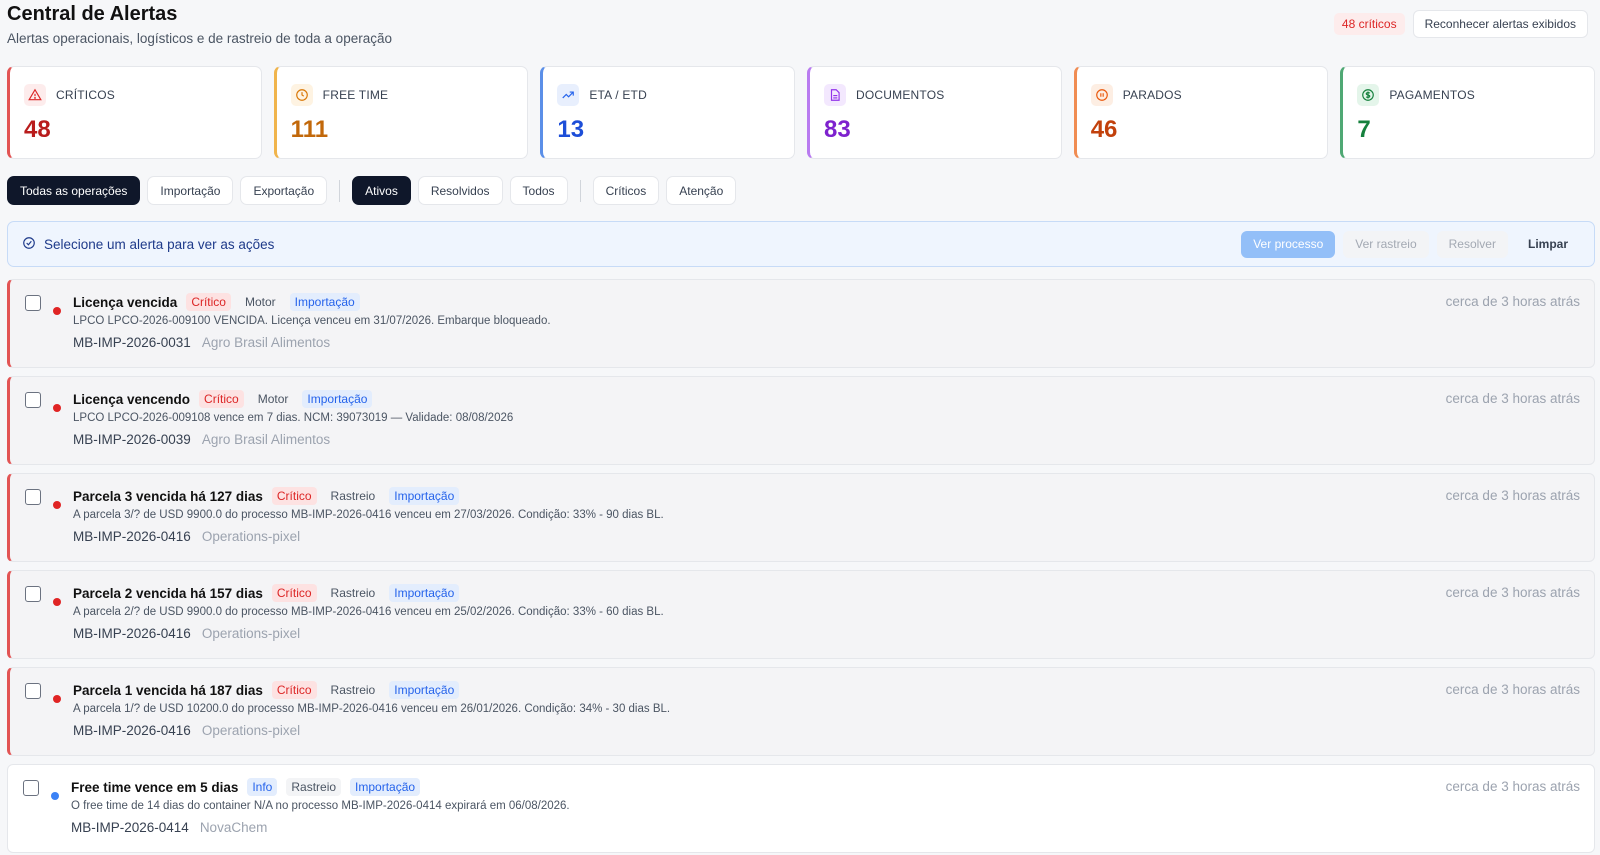 This screenshot has width=1600, height=855. Describe the element at coordinates (835, 95) in the screenshot. I see `document-icon` at that location.